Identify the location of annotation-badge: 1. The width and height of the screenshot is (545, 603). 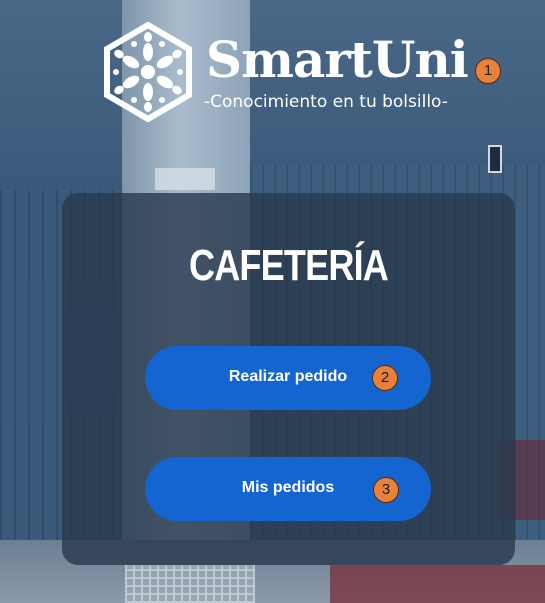
(488, 71).